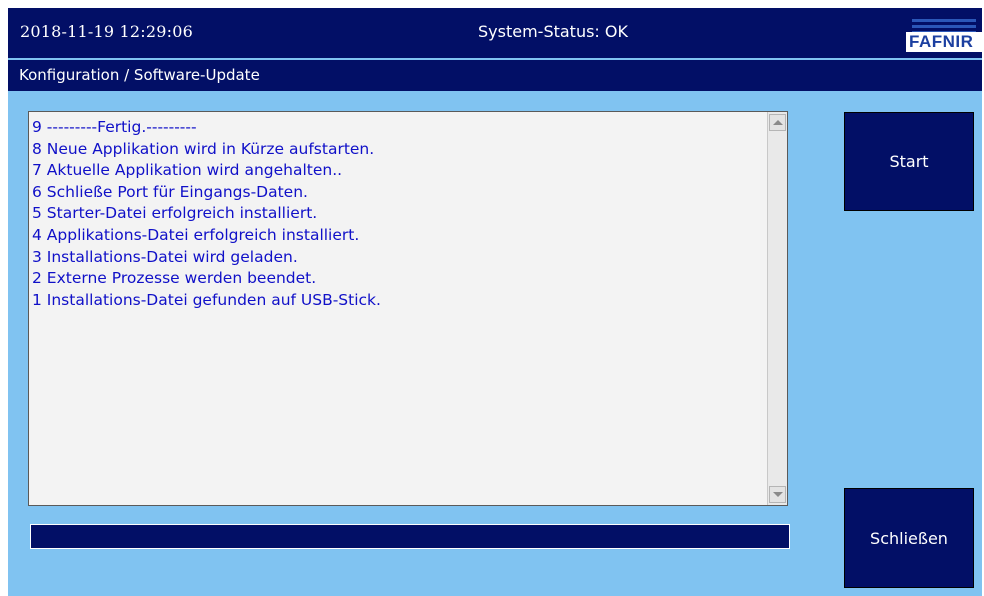  What do you see at coordinates (139, 75) in the screenshot?
I see `page-title: Konfiguration / Software-Update` at bounding box center [139, 75].